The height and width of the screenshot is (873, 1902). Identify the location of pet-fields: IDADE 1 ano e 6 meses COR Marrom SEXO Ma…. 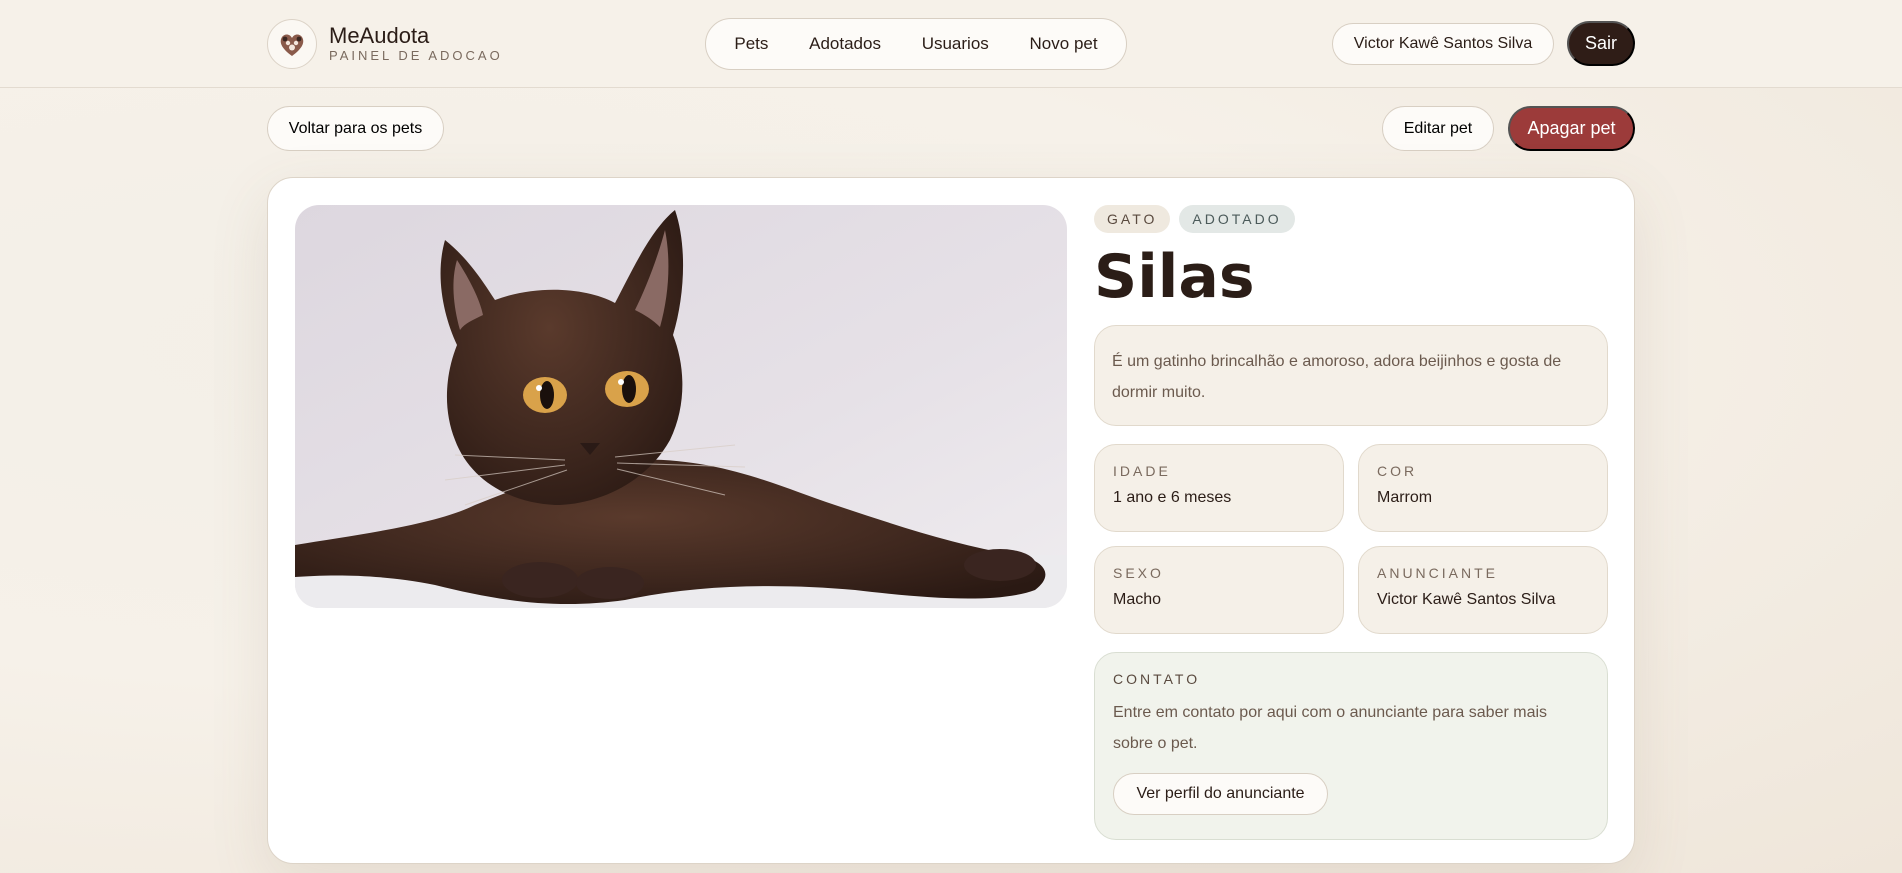
(1351, 539).